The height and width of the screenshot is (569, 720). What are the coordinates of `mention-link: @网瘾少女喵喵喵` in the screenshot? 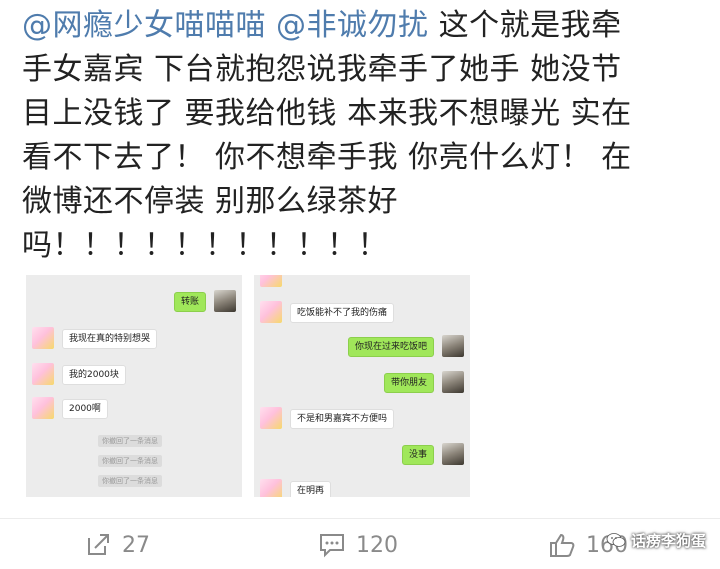 It's located at (144, 25).